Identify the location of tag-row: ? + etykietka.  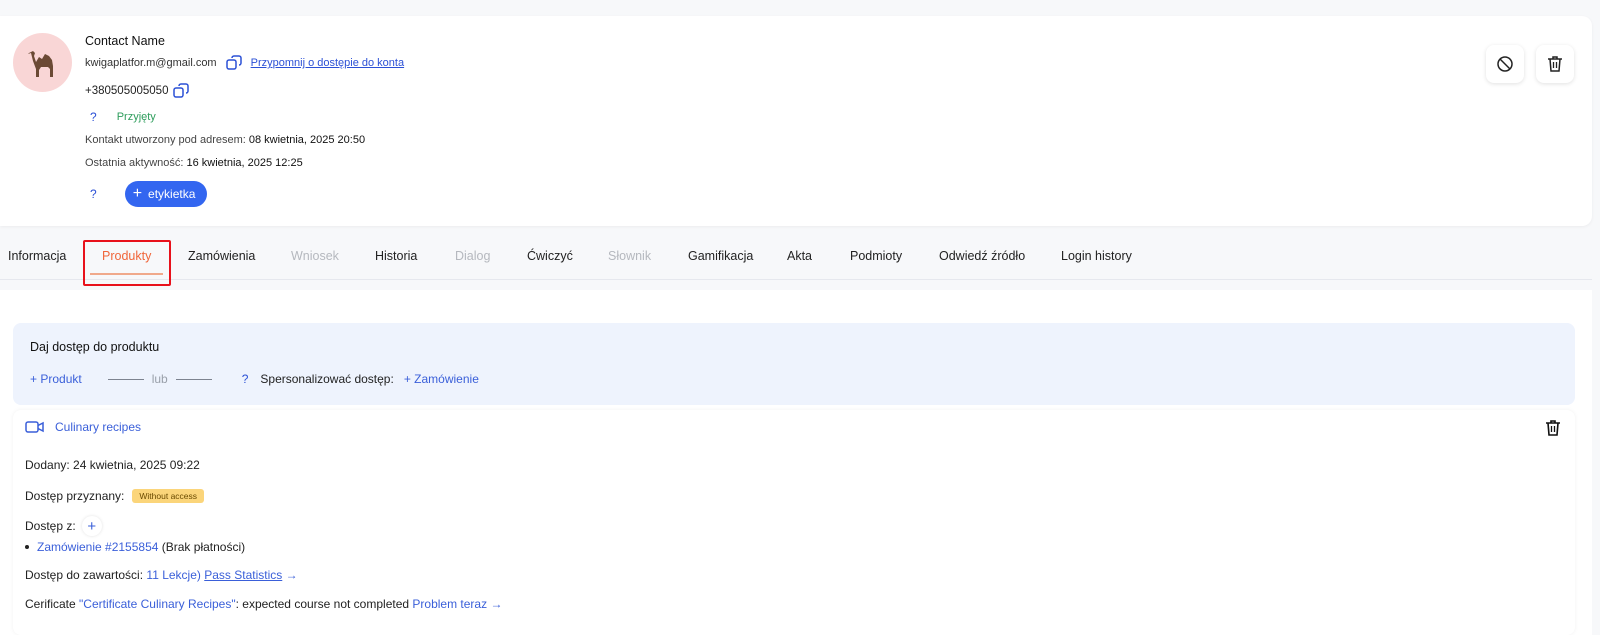
(149, 194).